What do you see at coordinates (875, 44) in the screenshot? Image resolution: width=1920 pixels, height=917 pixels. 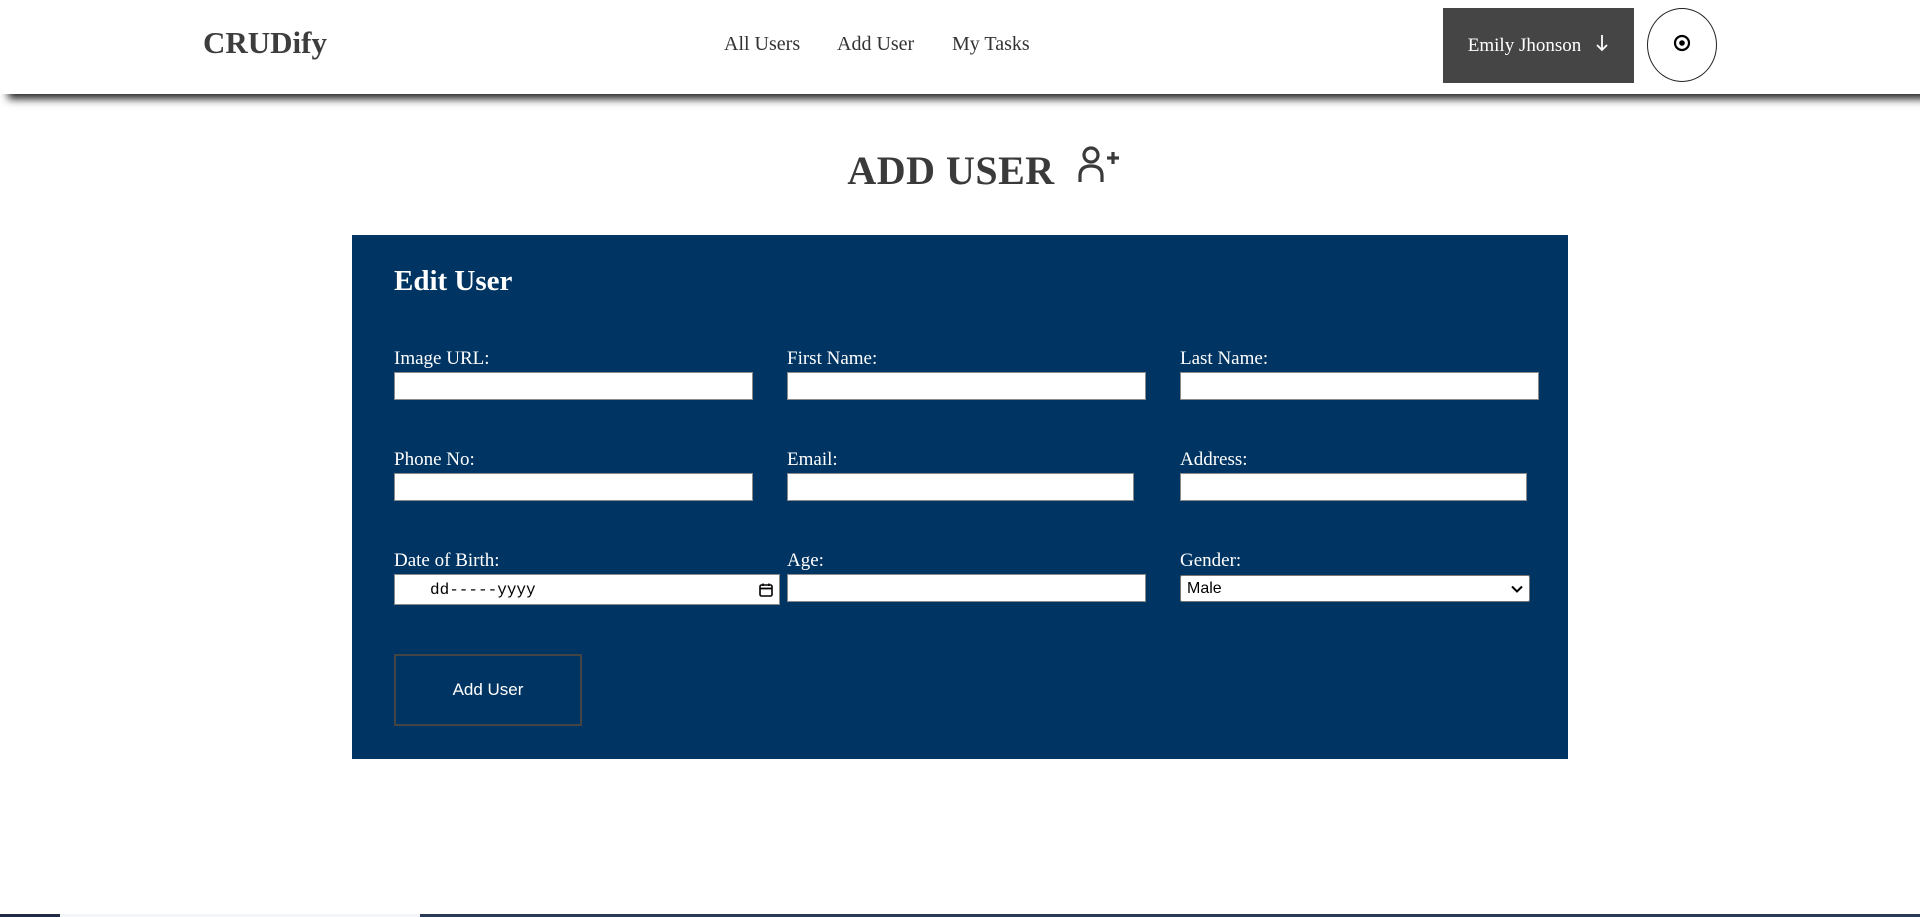 I see `nav-link-add-user: Add User` at bounding box center [875, 44].